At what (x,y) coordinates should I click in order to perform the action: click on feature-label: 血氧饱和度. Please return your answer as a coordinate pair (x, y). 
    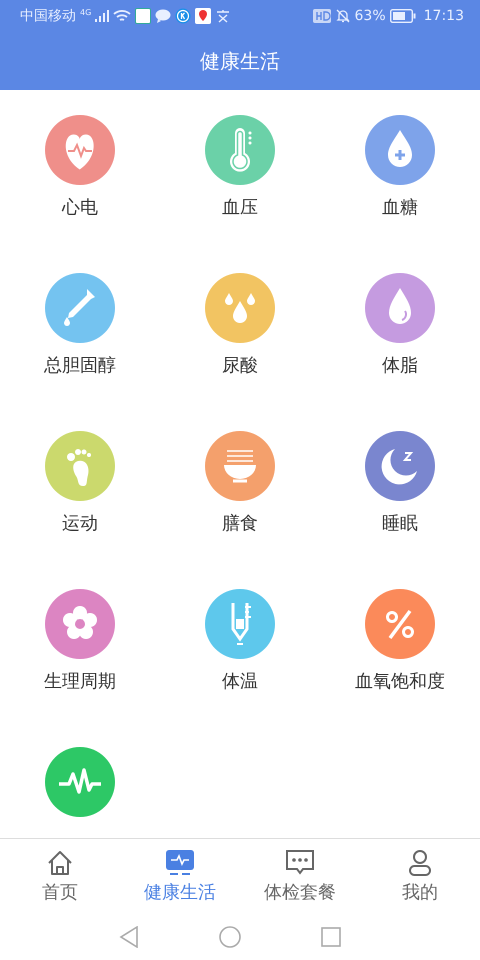
    Looking at the image, I should click on (400, 681).